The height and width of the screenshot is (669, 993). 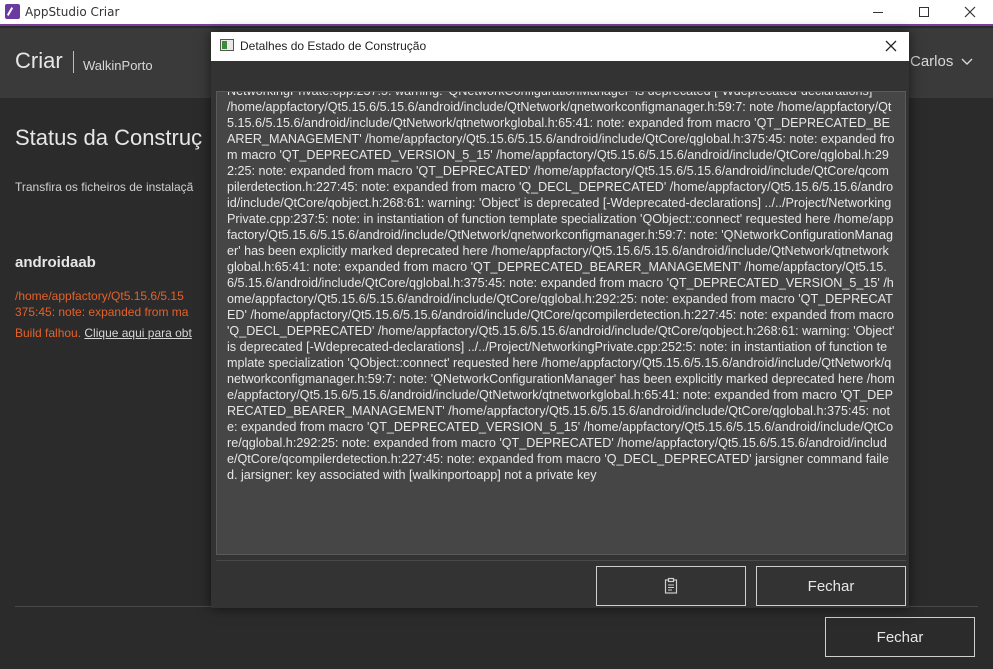 I want to click on build-failed-status: Build falhou. Clique aqui para obt, so click(x=103, y=333).